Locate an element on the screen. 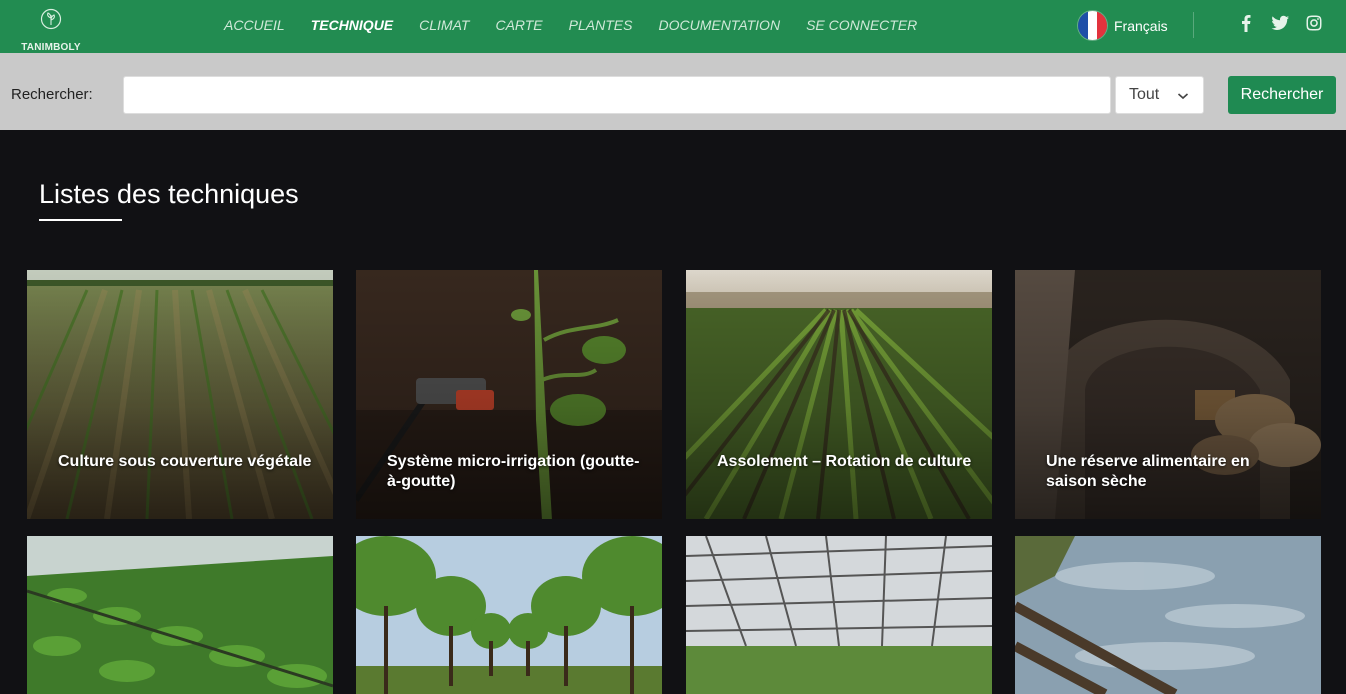  language-selector: Français is located at coordinates (1123, 25).